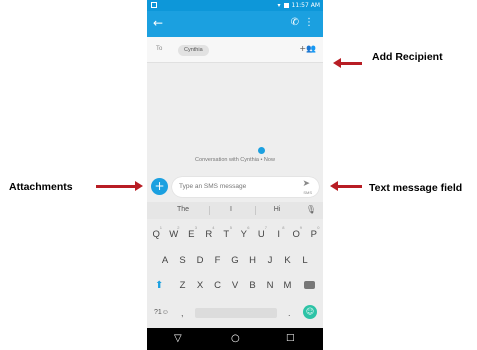  I want to click on image-notification-icon, so click(154, 5).